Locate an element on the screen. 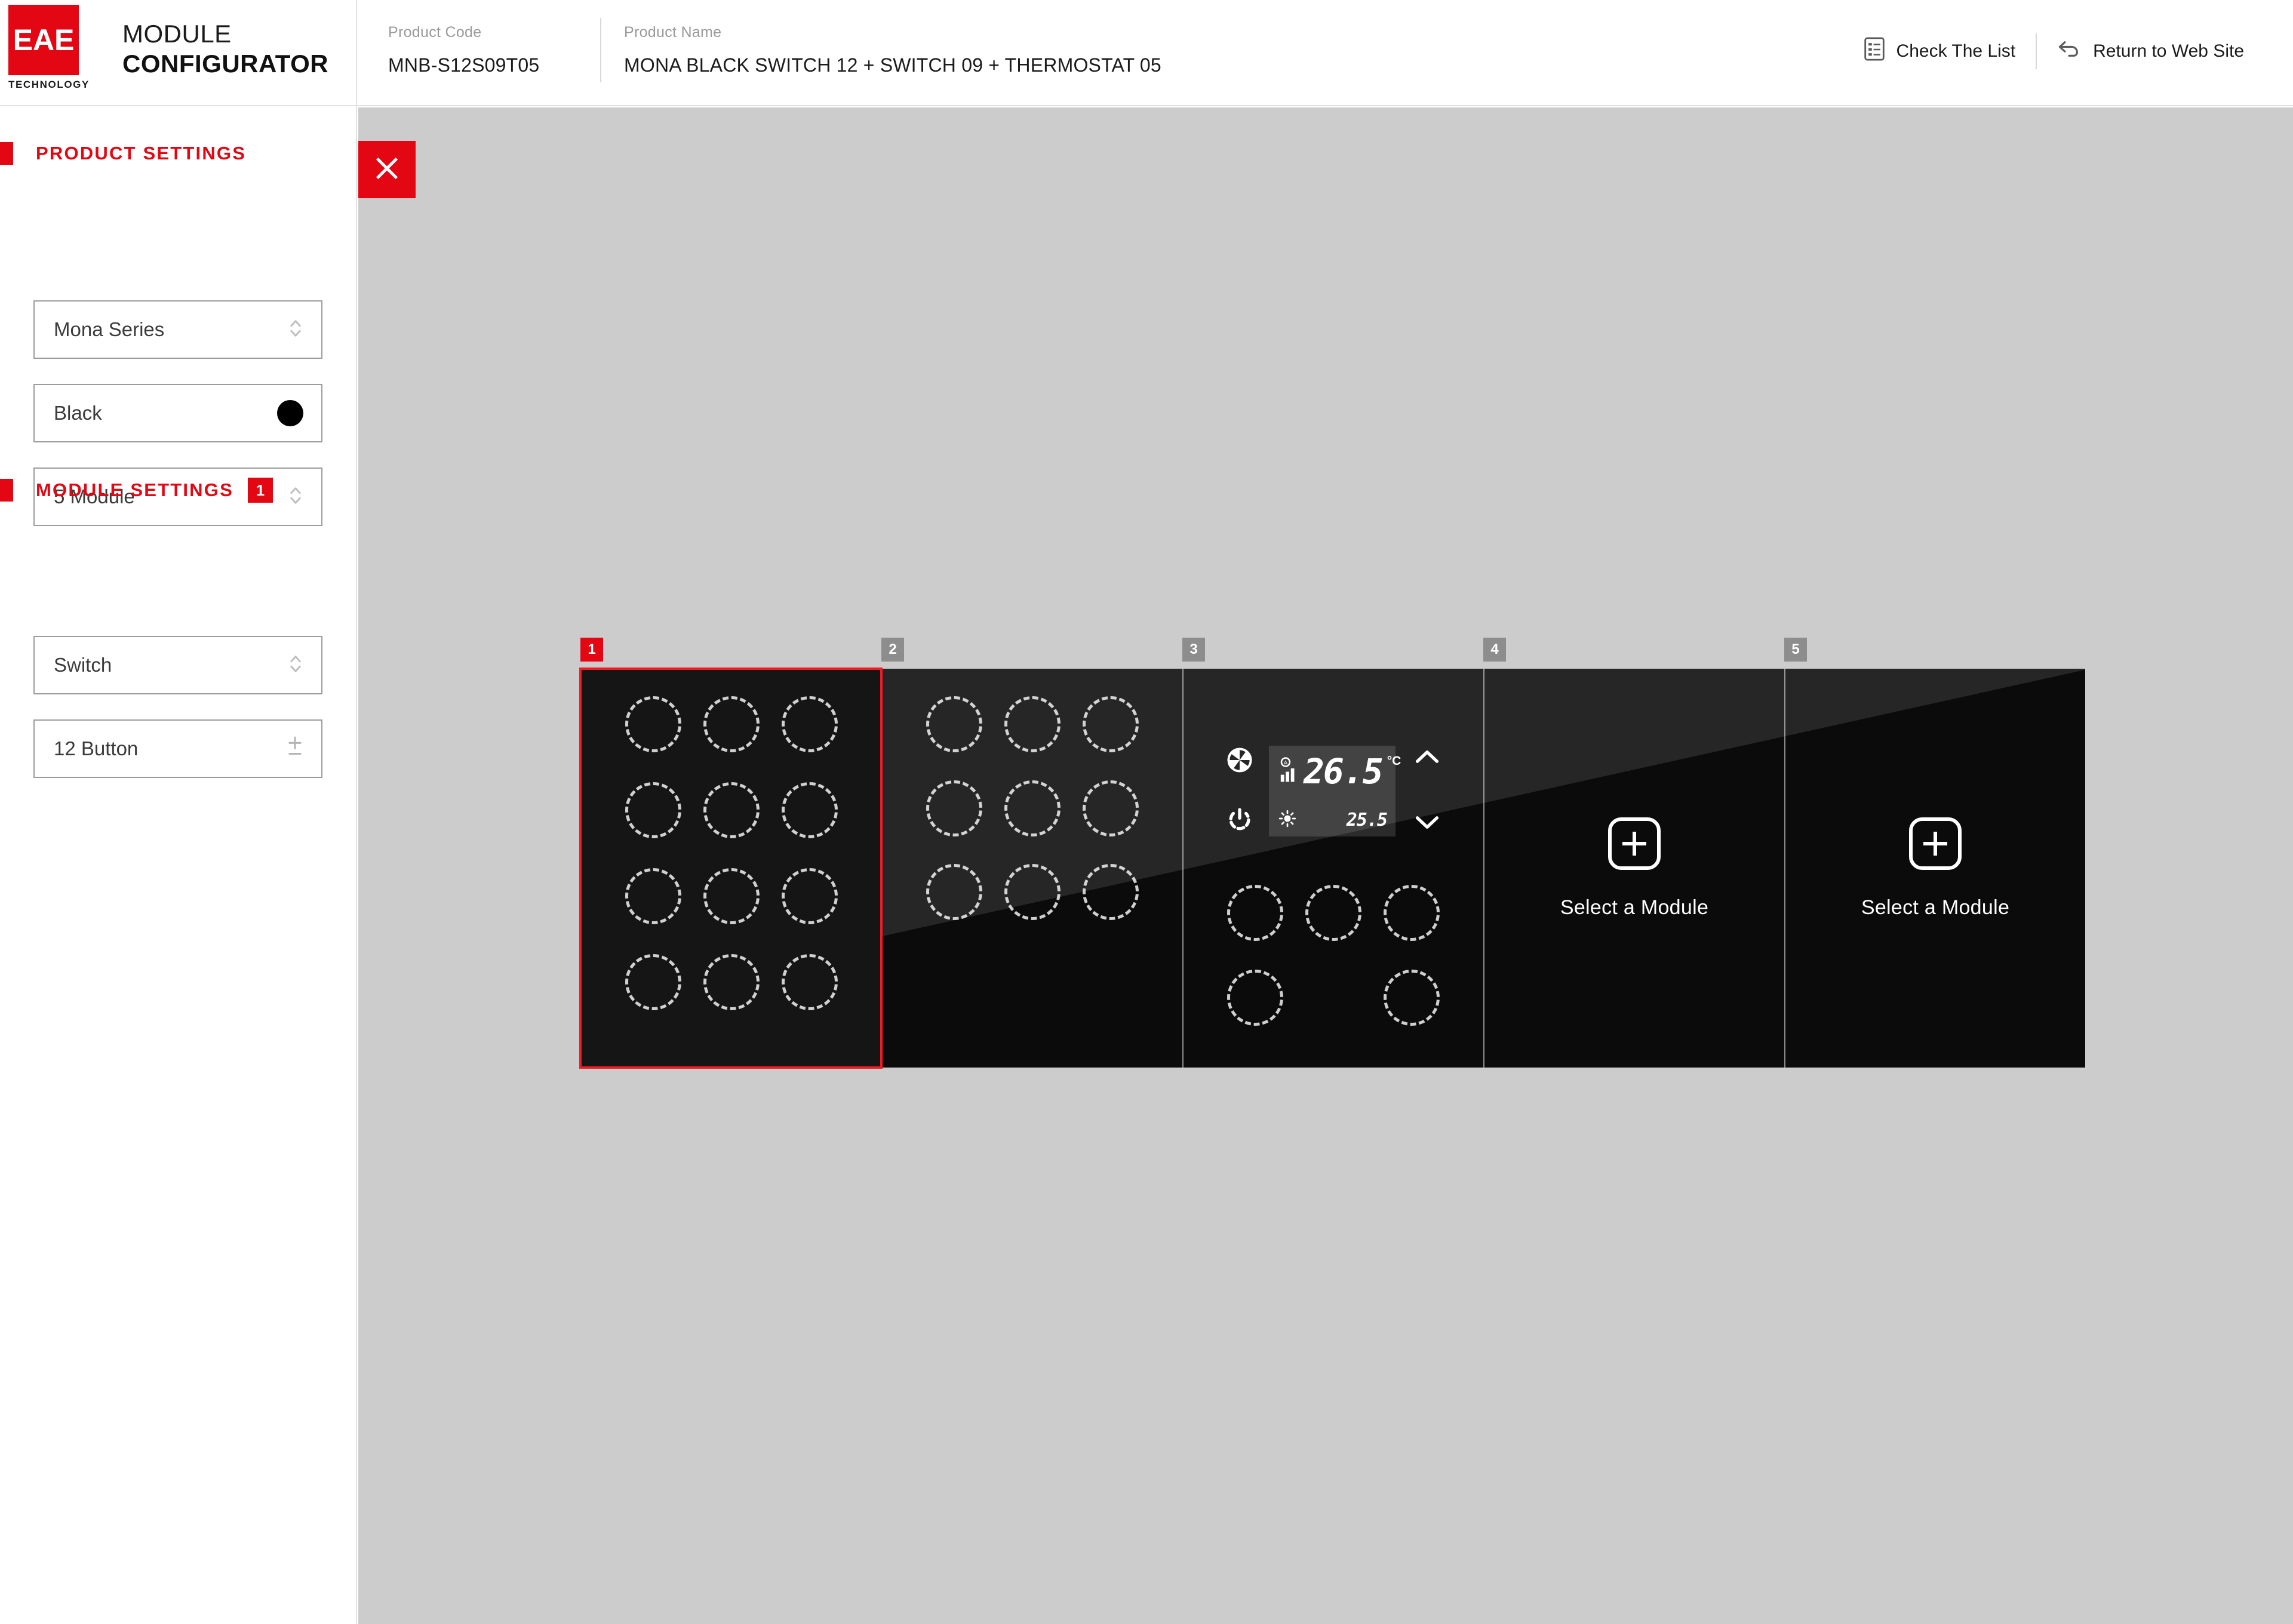 This screenshot has height=1624, width=2293. module-badge-3: 3 is located at coordinates (1194, 650).